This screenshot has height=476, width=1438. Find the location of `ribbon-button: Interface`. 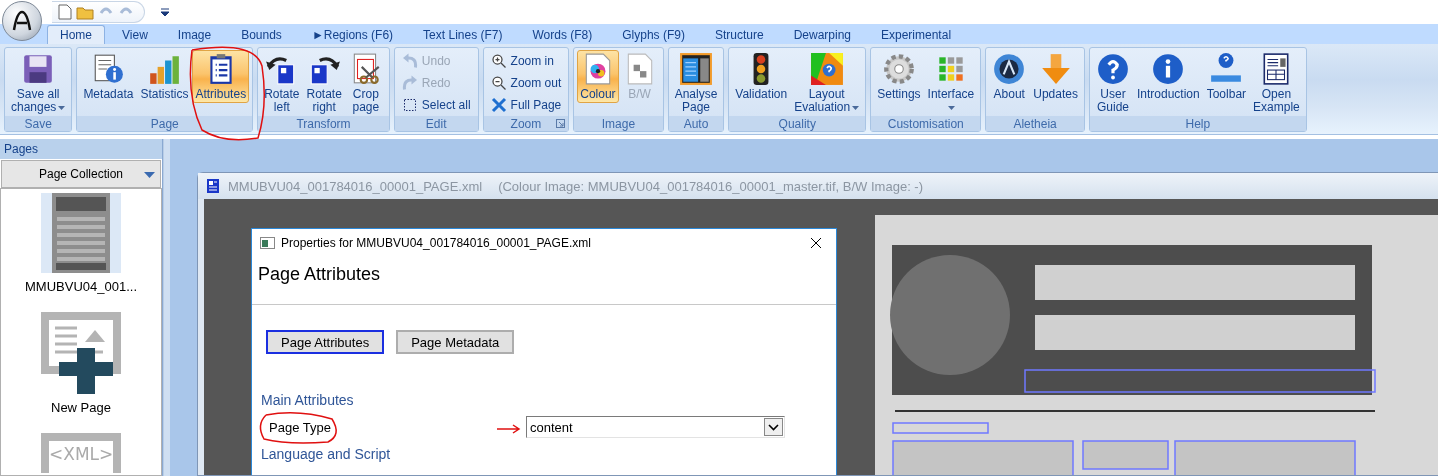

ribbon-button: Interface is located at coordinates (951, 83).